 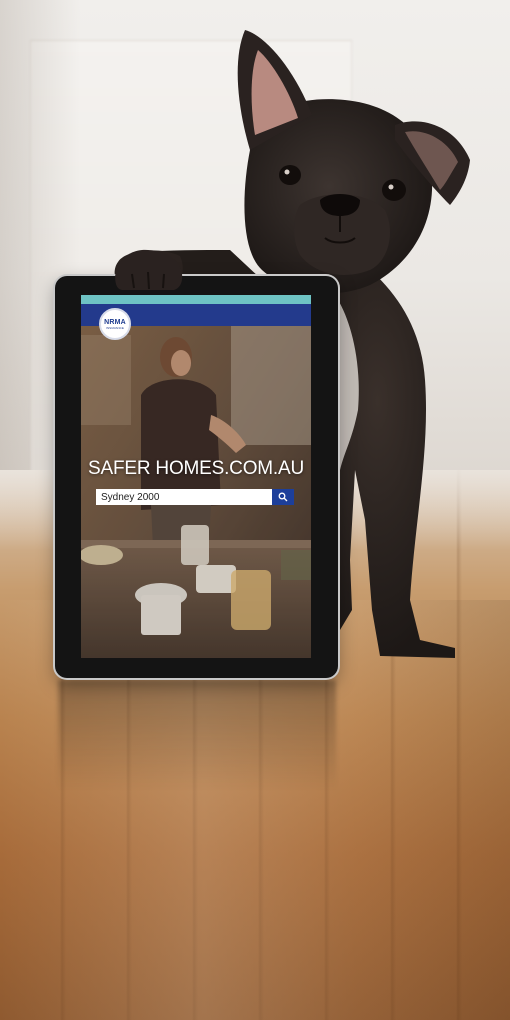 What do you see at coordinates (184, 497) in the screenshot?
I see `search-input` at bounding box center [184, 497].